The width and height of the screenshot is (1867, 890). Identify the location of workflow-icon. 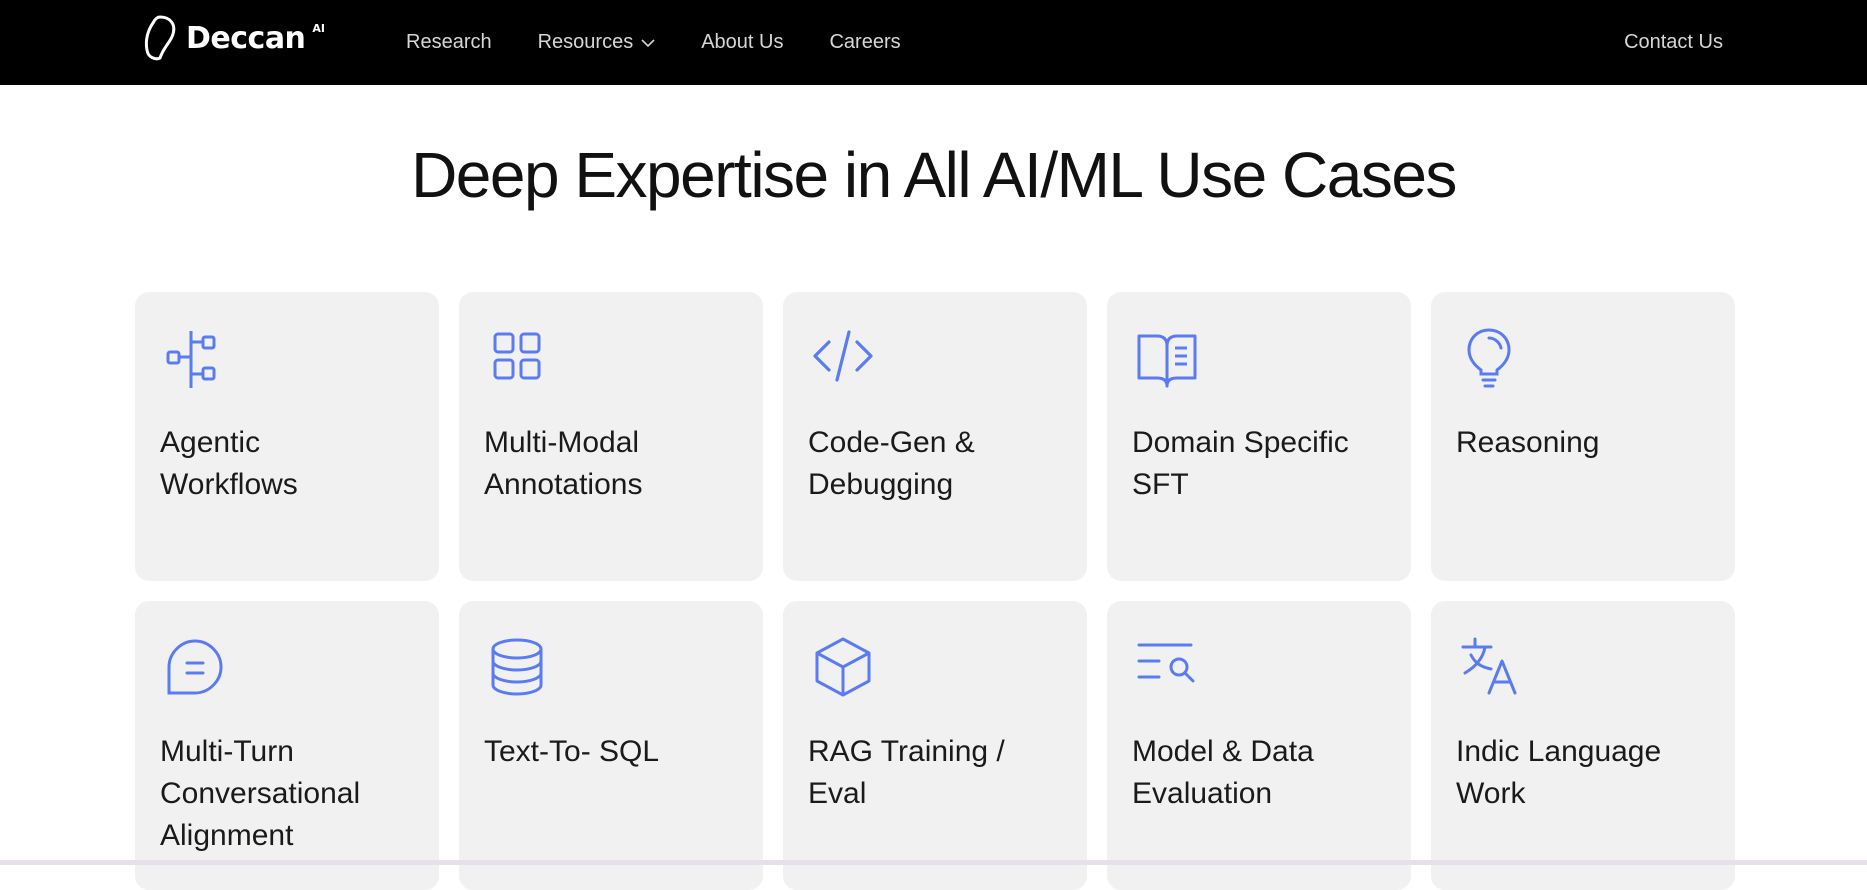
(195, 358).